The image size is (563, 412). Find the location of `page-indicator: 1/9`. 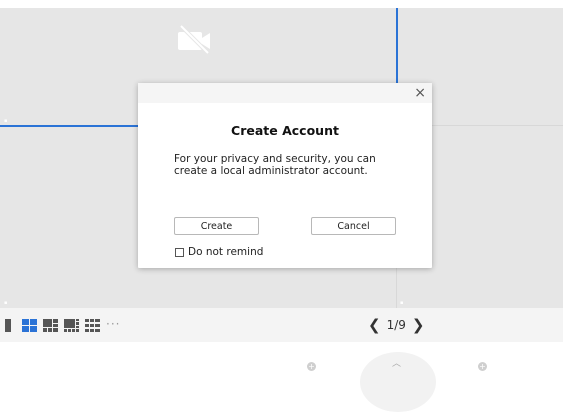

page-indicator: 1/9 is located at coordinates (396, 325).